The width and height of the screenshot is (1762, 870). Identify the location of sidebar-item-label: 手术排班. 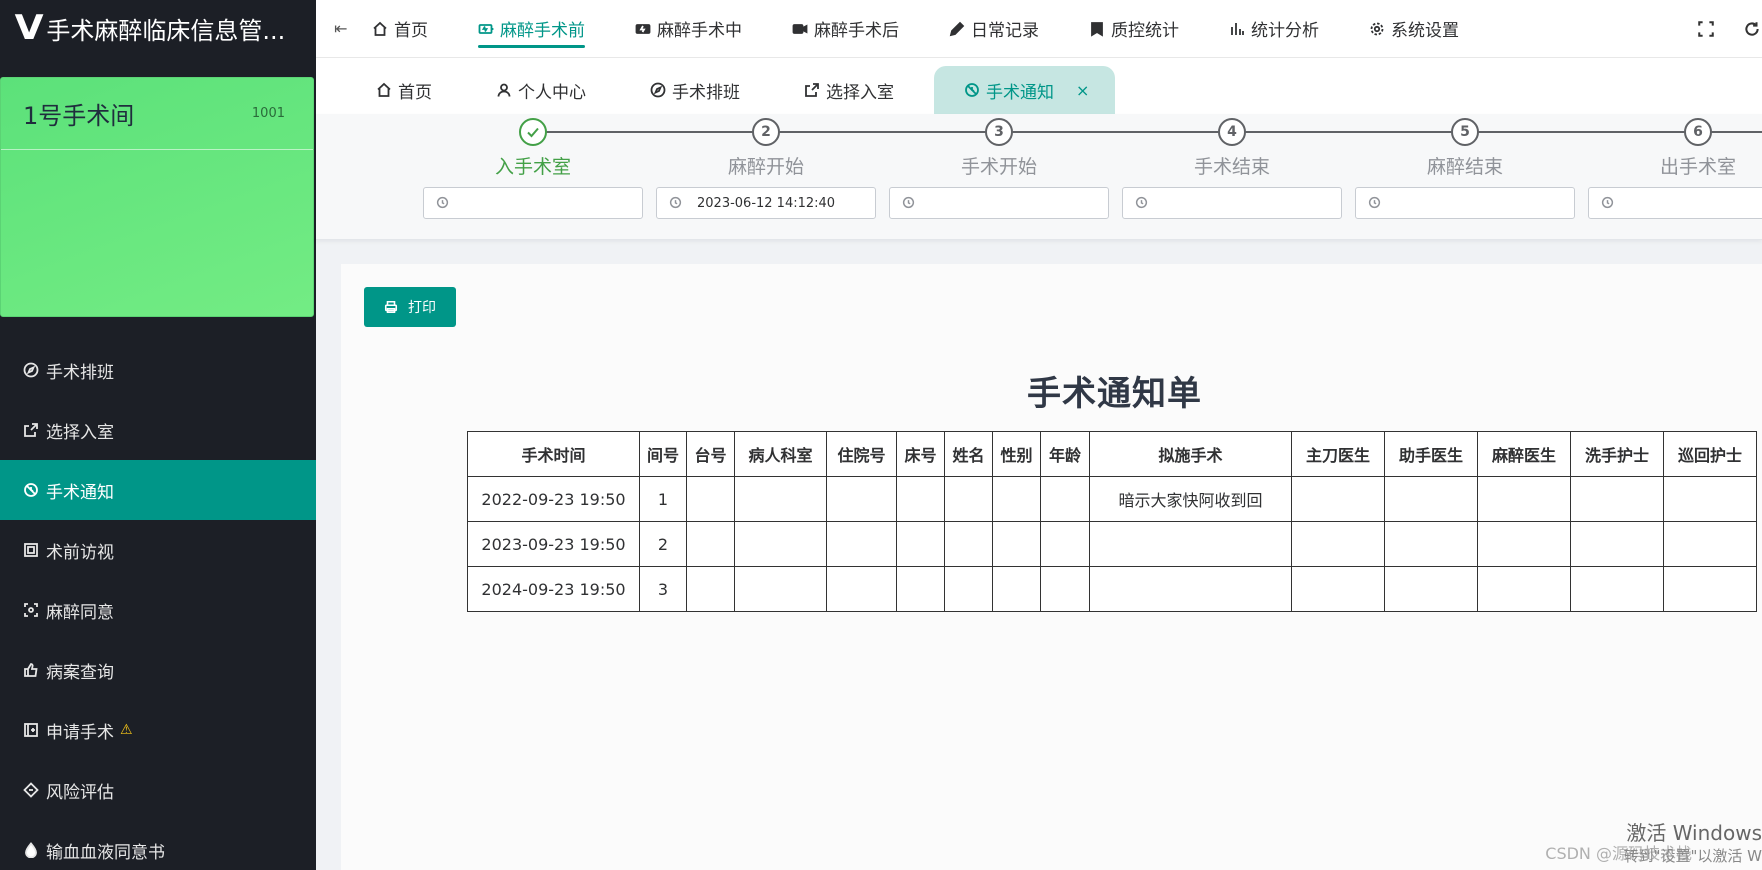
(80, 372).